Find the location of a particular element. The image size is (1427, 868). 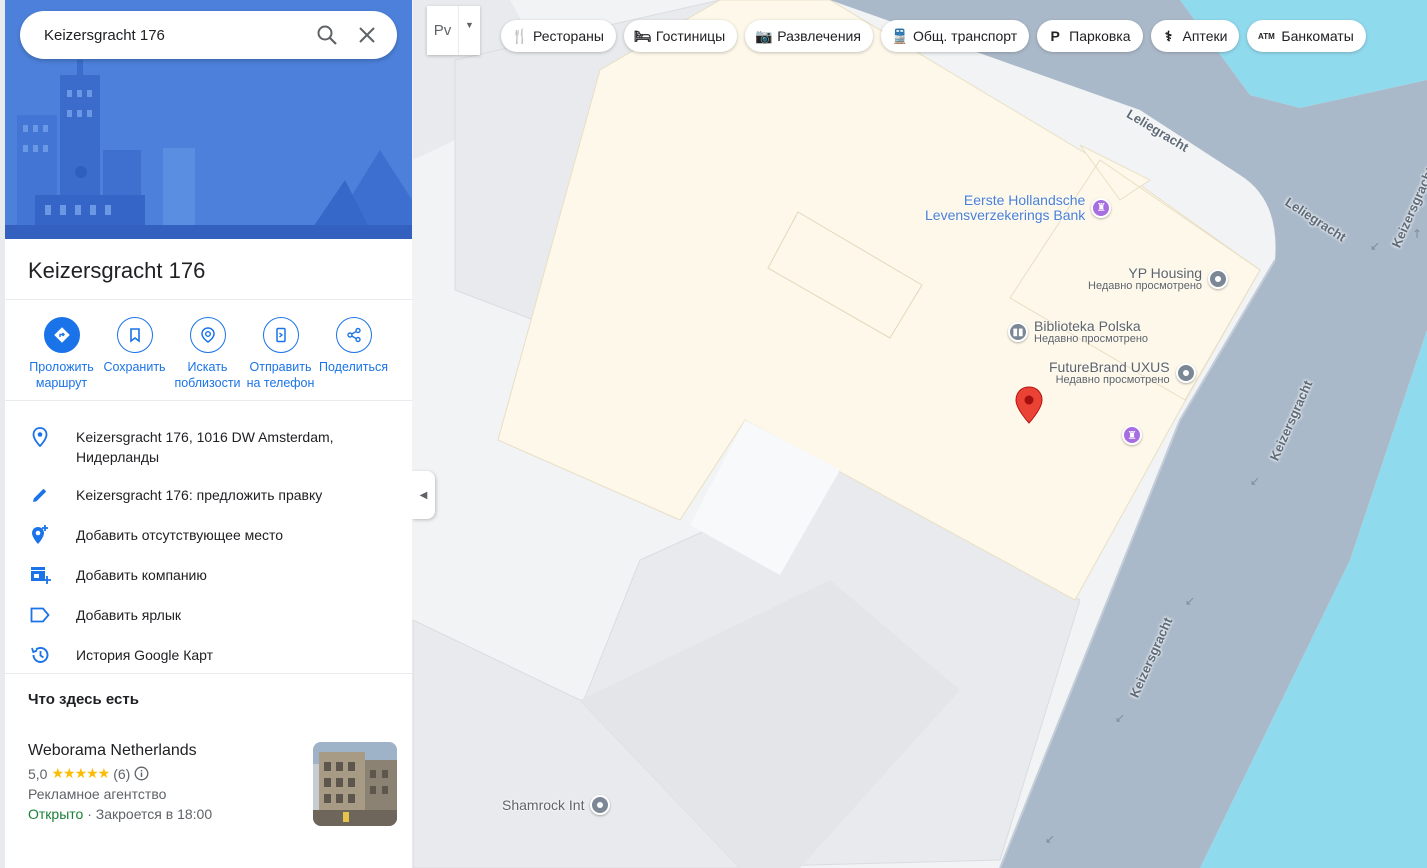

poi-name: YP Housing is located at coordinates (1165, 273).